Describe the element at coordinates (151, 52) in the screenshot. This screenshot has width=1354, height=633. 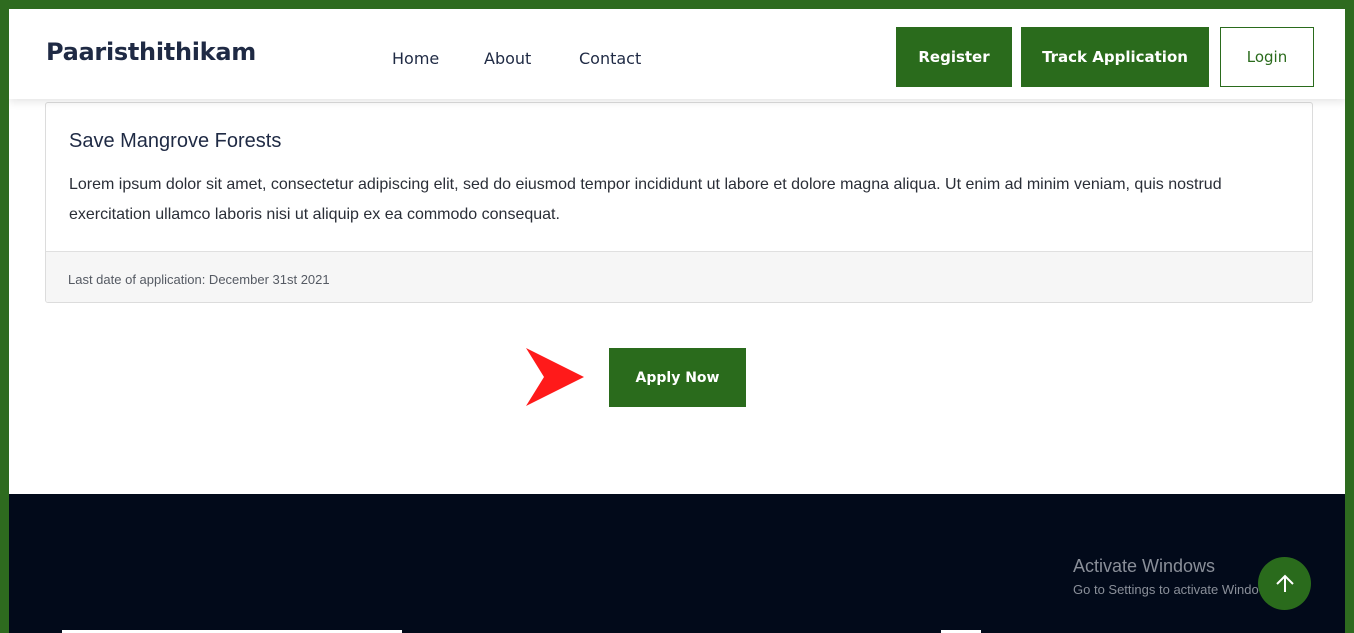
I see `brand-logo: Paaristhithikam` at that location.